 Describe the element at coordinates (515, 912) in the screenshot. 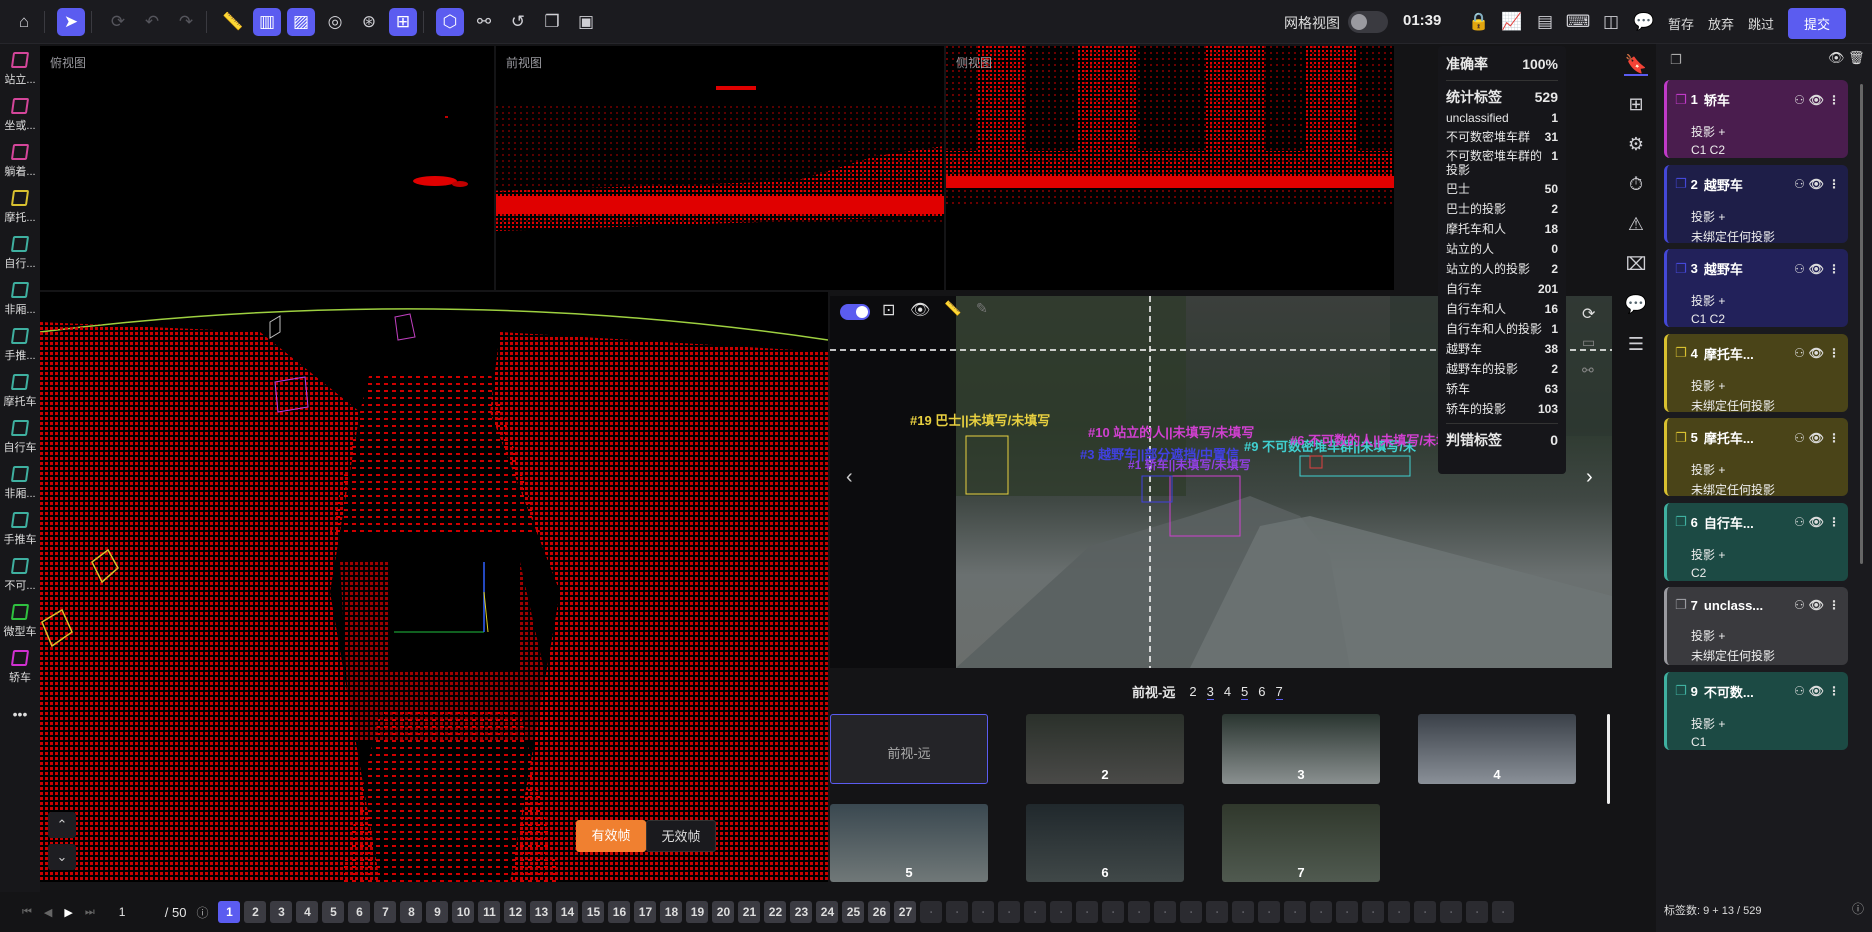

I see `page-button: 12` at that location.